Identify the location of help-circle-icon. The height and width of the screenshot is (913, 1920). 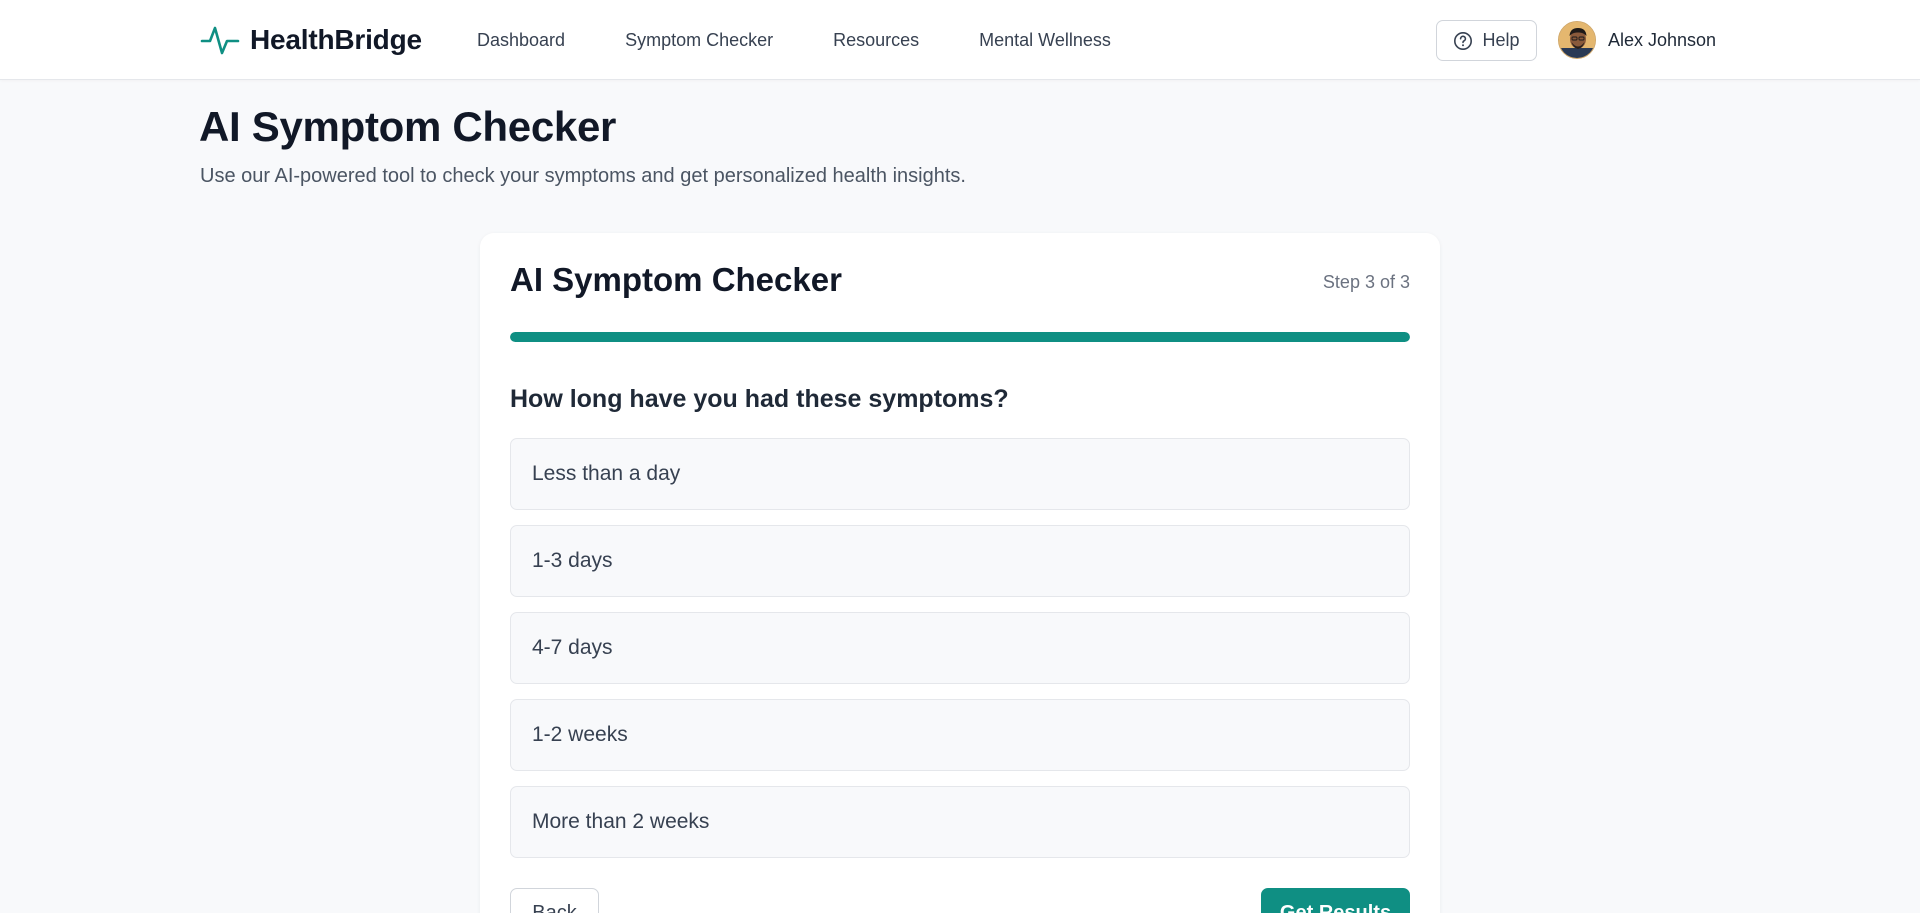
(1463, 40).